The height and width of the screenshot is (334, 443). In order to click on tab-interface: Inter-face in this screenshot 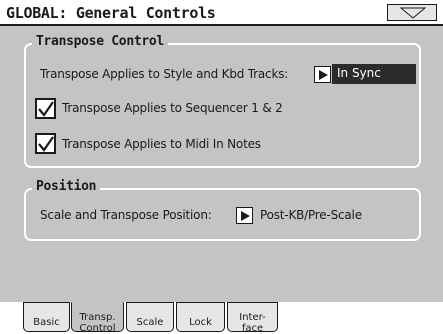, I will do `click(252, 318)`.